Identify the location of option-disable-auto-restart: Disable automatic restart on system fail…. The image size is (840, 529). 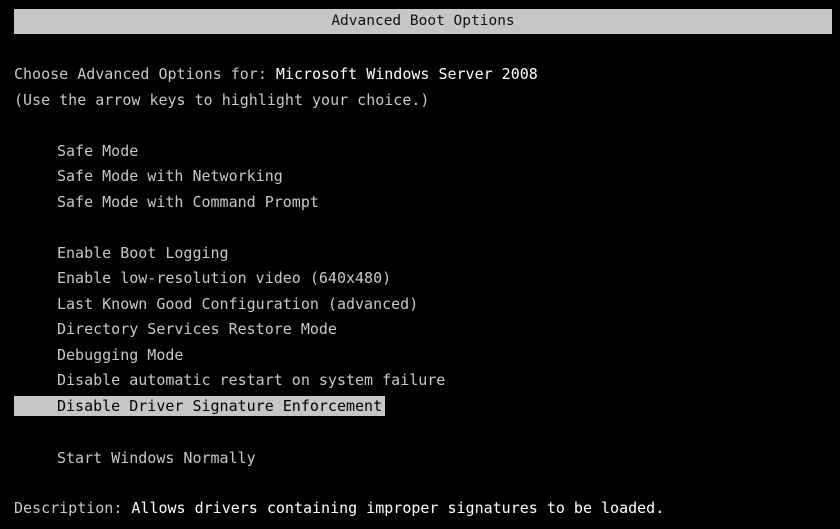
(251, 380).